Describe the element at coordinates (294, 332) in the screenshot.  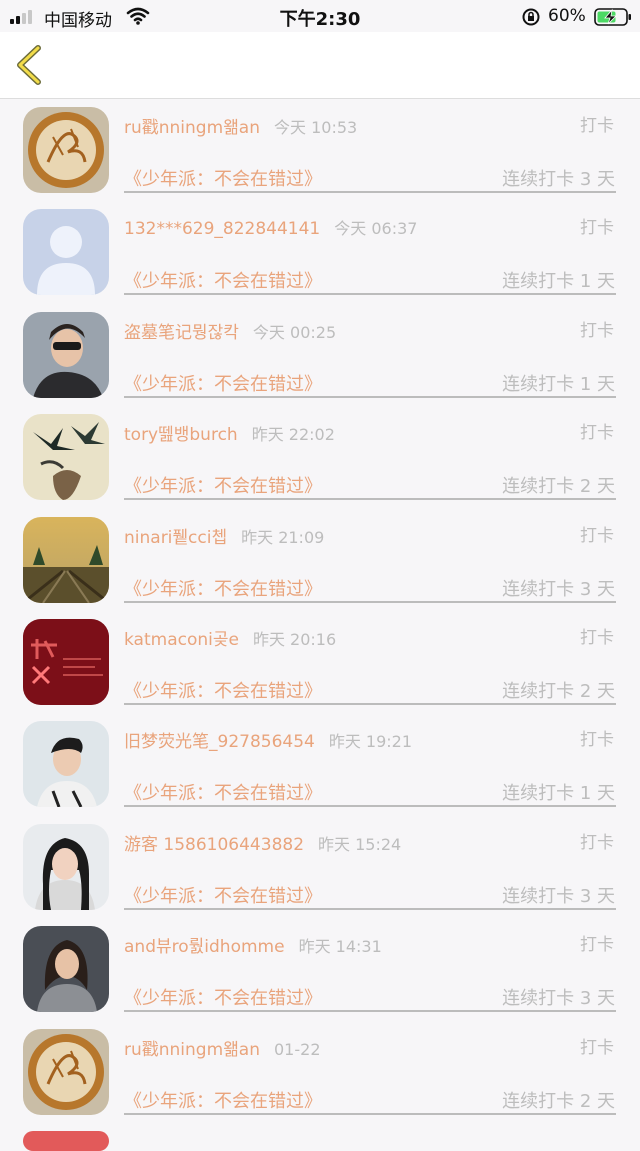
I see `checkin-time: 今天 00:25` at that location.